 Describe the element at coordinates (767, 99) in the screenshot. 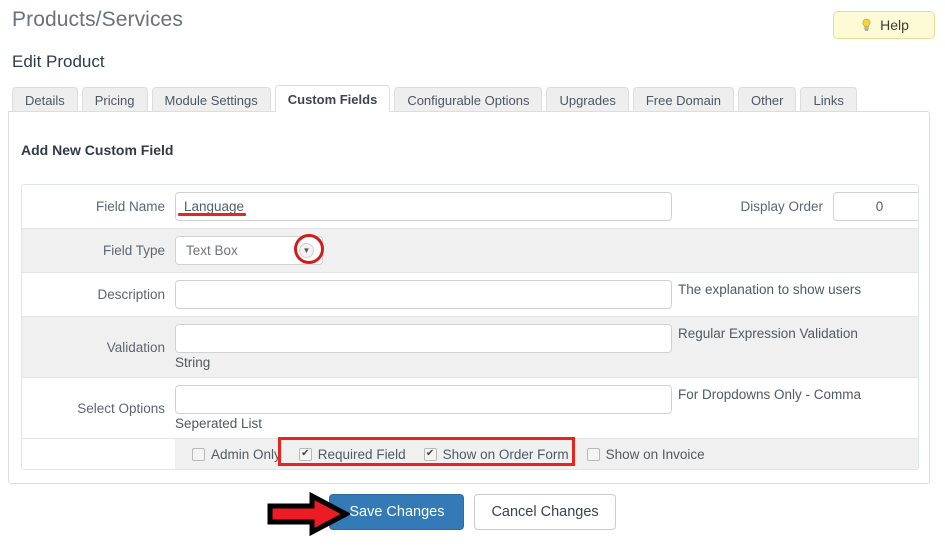

I see `tab-other: Other` at that location.